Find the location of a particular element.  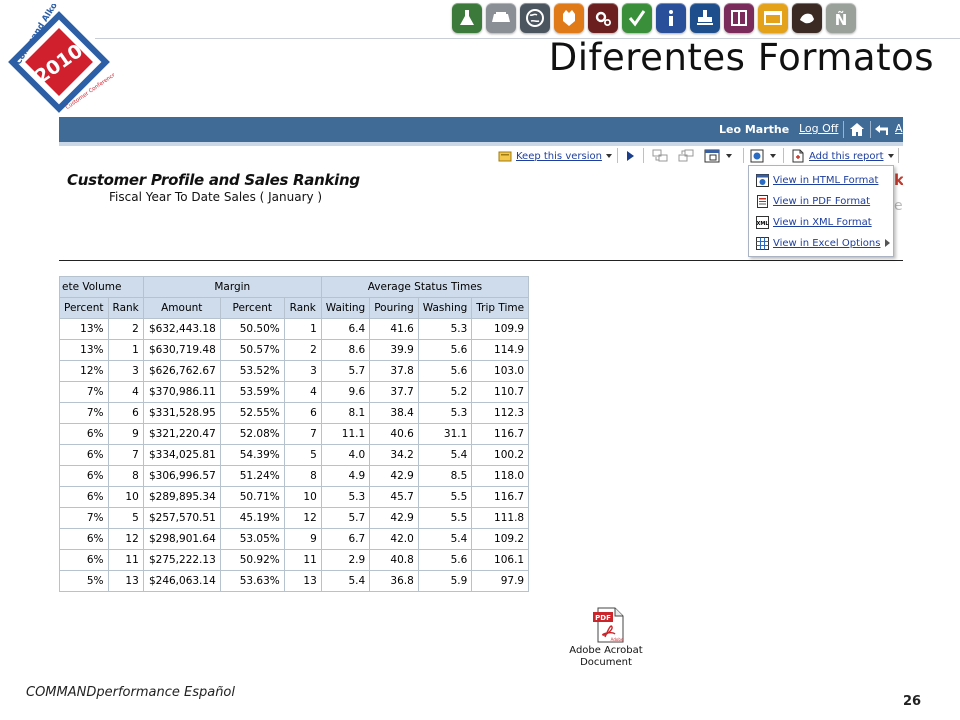

add-doc-icon is located at coordinates (798, 156).